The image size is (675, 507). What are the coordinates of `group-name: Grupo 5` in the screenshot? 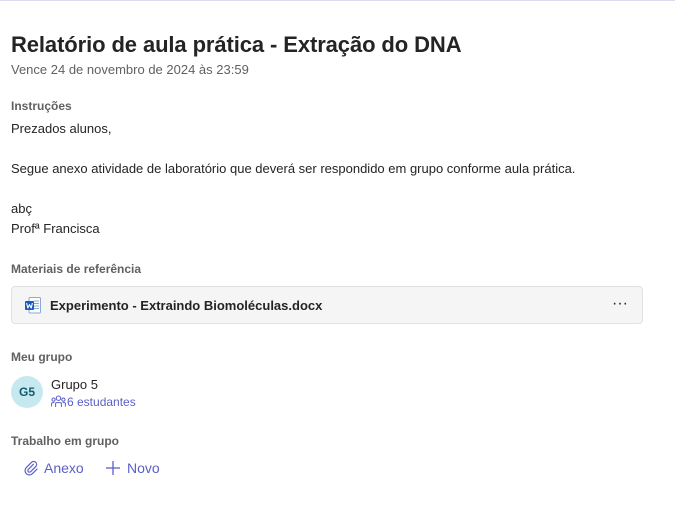 It's located at (74, 384).